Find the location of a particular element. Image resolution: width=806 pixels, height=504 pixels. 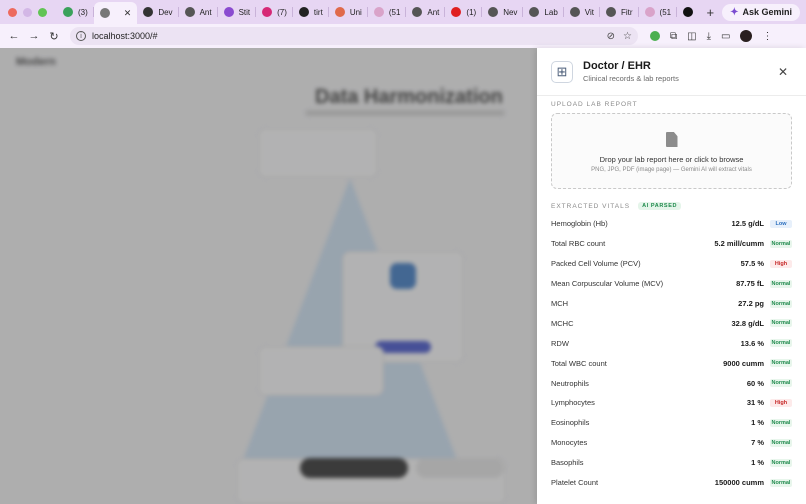

vital-row: Packed Cell Volume (PCV) 57.5 % High is located at coordinates (671, 264).